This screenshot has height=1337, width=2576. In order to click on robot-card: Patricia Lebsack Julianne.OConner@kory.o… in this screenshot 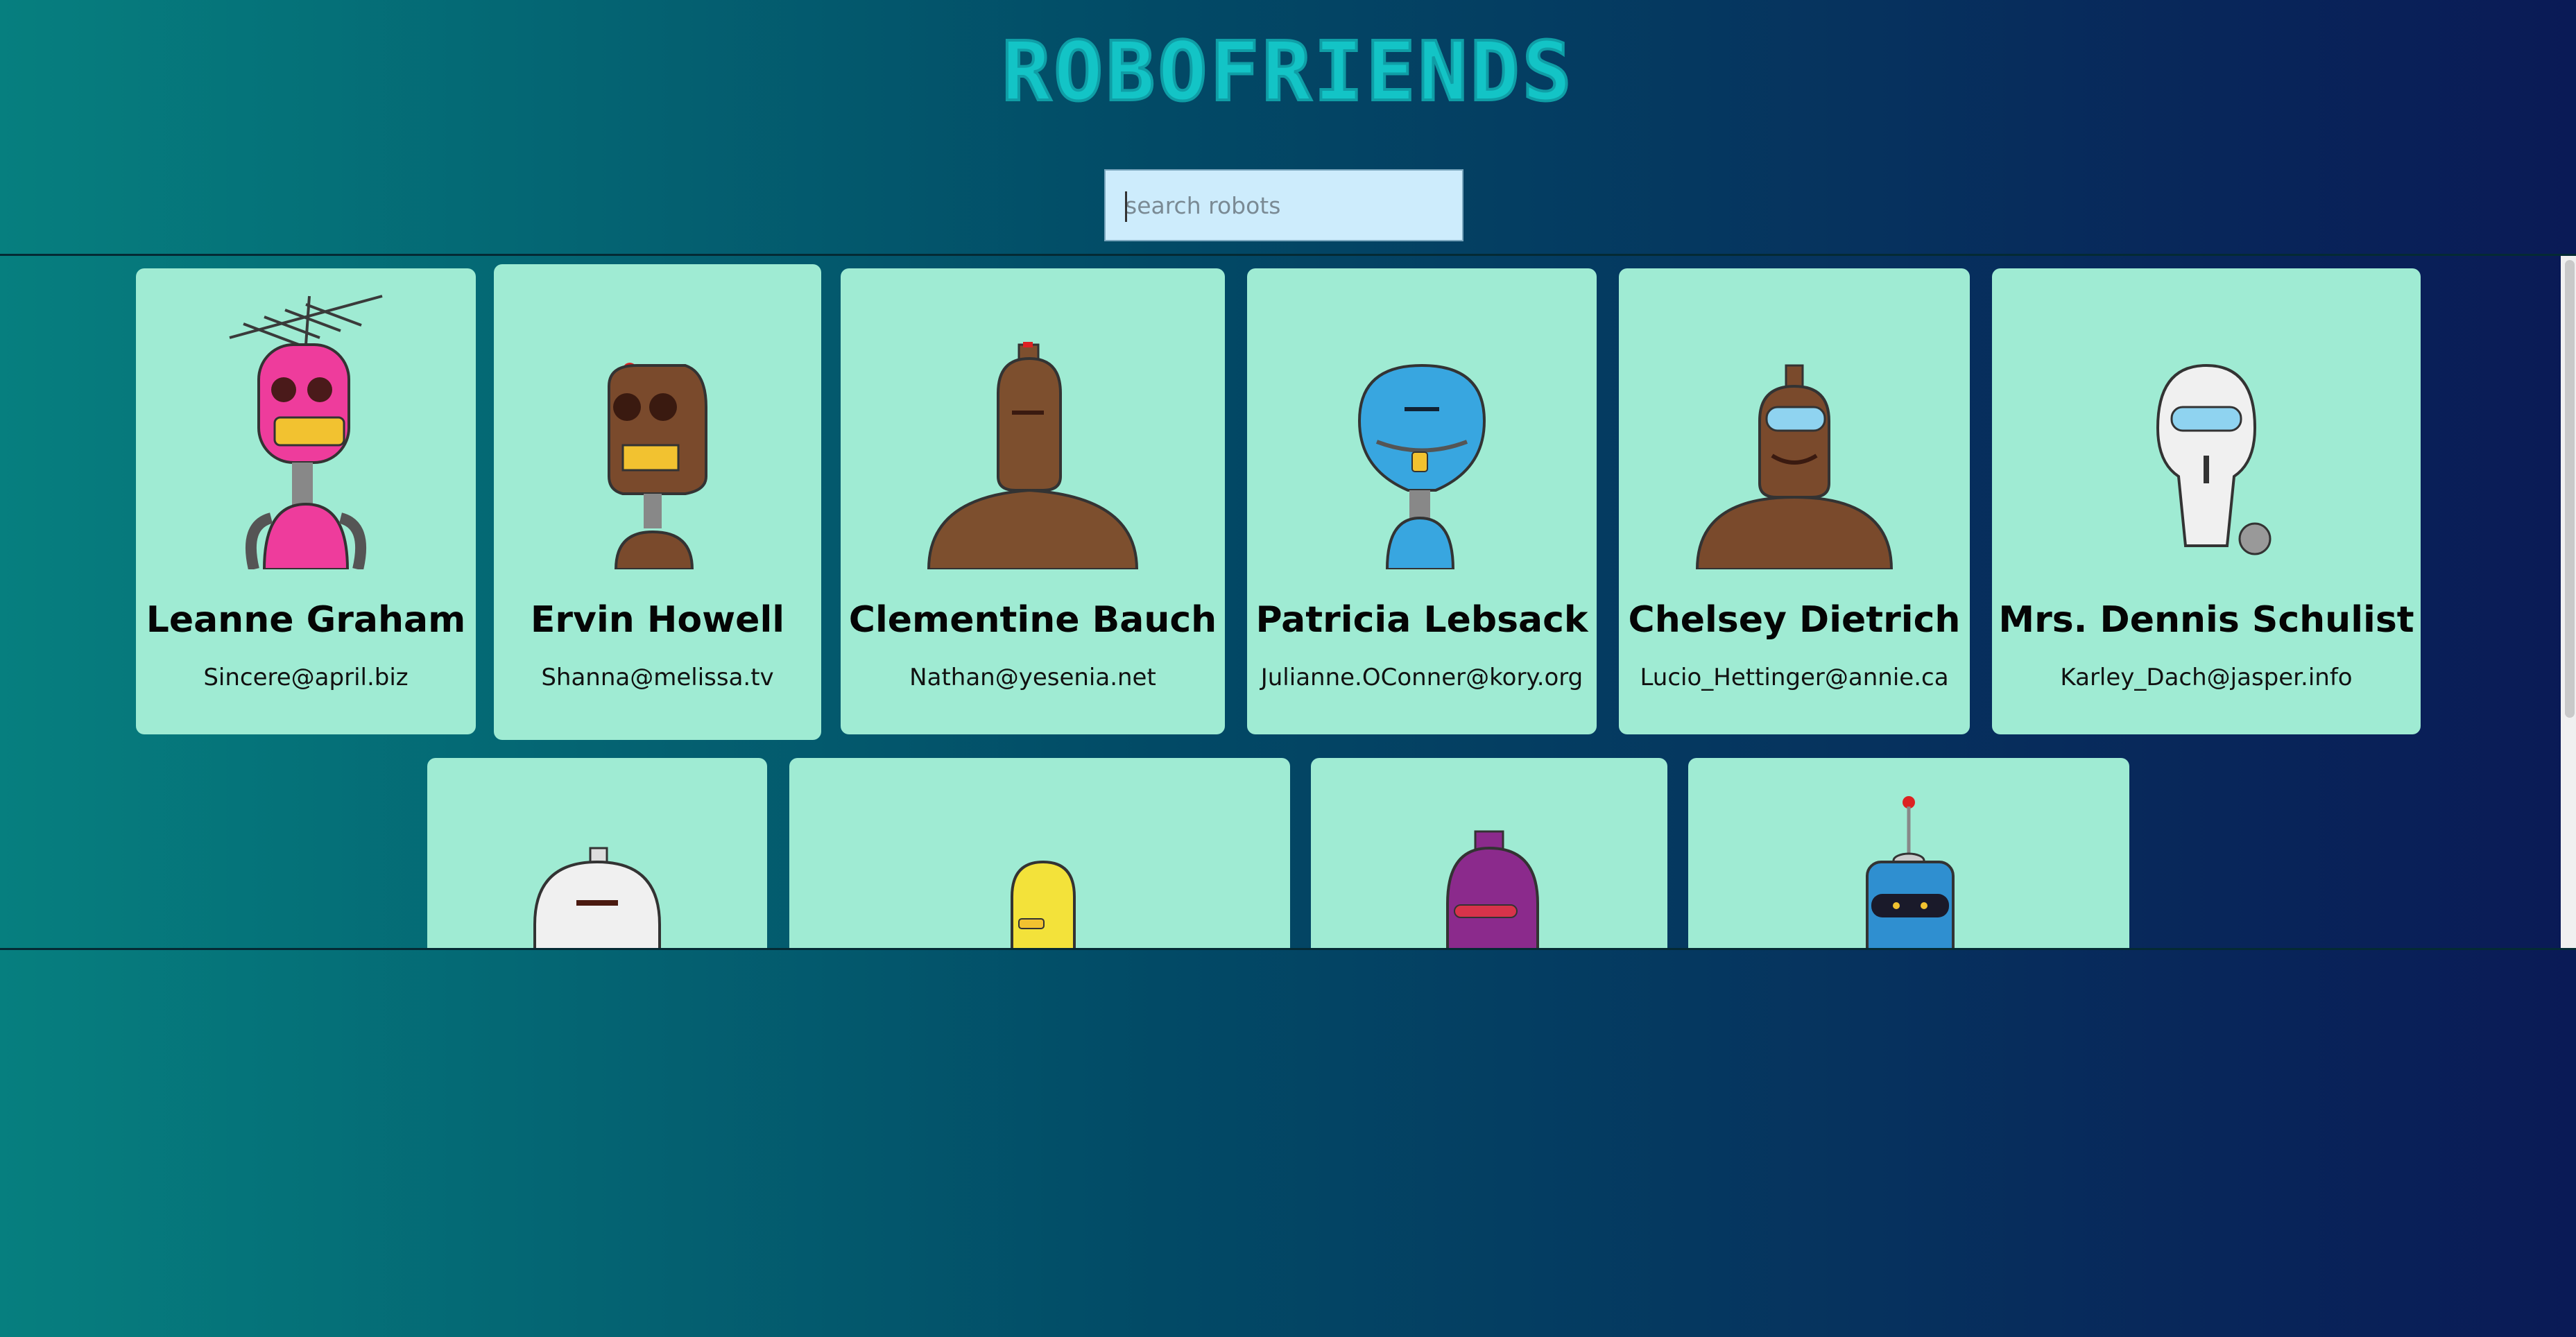, I will do `click(1422, 501)`.